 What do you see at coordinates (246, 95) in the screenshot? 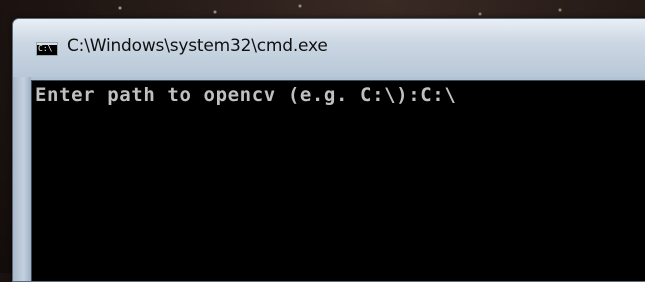
I see `console-prompt-line: Enter path to opencv (e.g. C:\):C:\` at bounding box center [246, 95].